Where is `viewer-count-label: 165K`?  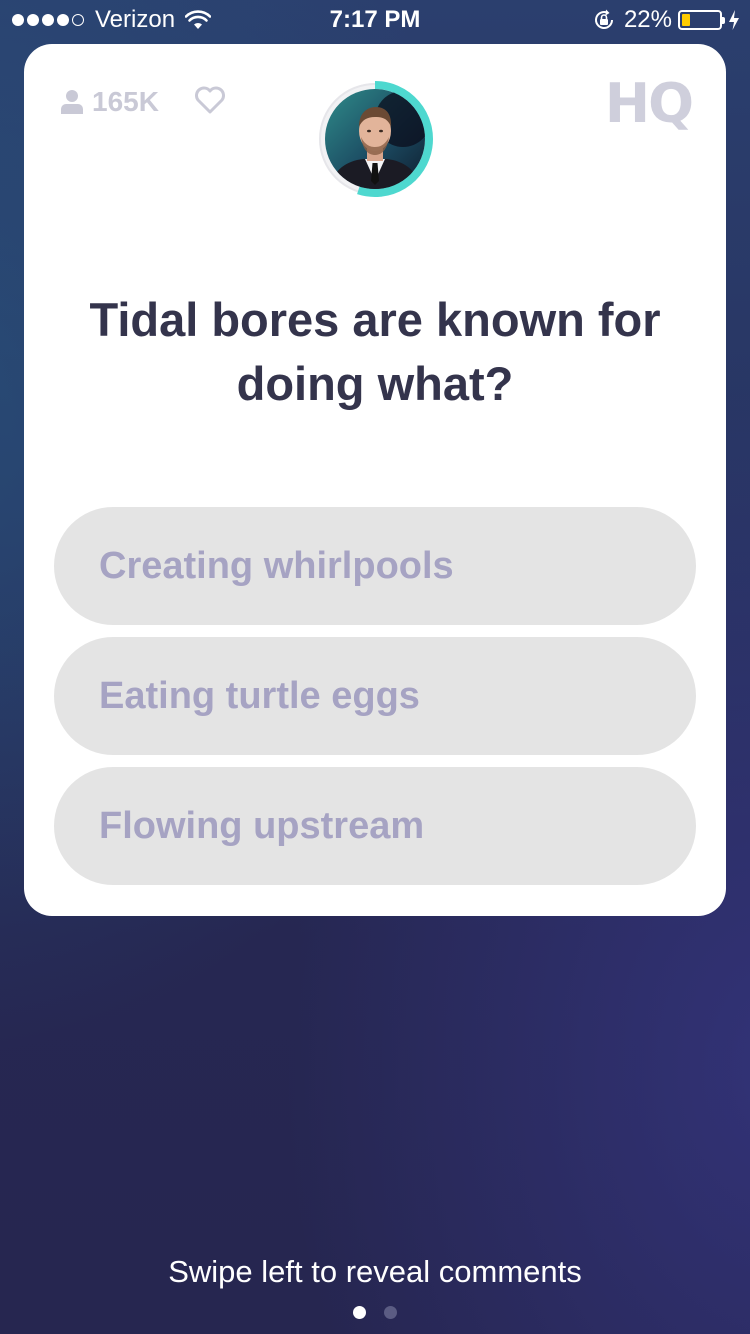 viewer-count-label: 165K is located at coordinates (125, 101).